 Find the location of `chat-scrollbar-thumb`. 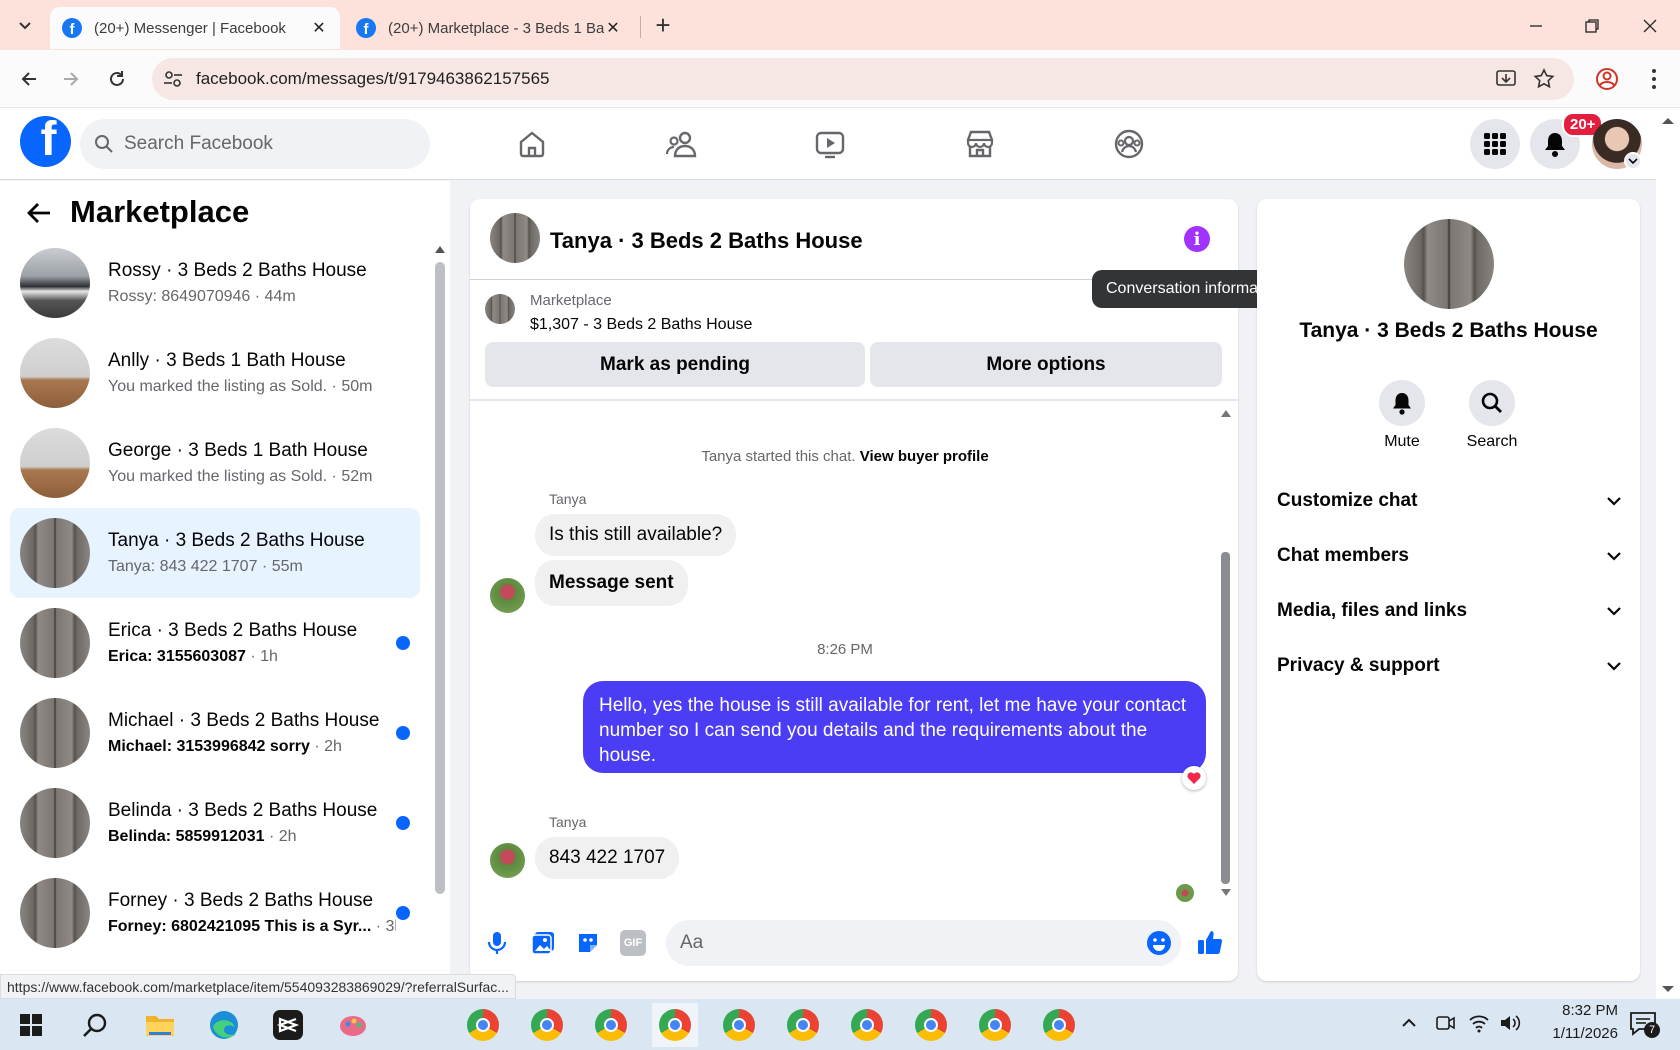

chat-scrollbar-thumb is located at coordinates (1225, 718).